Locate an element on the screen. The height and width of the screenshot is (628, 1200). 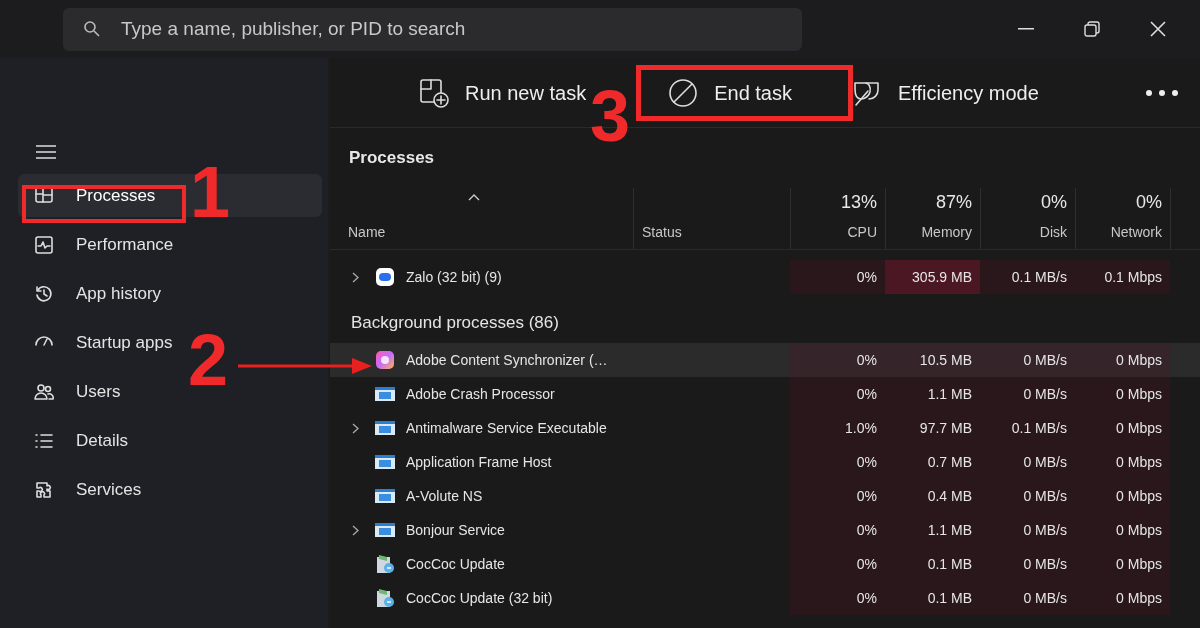
prohibited-icon is located at coordinates (683, 92).